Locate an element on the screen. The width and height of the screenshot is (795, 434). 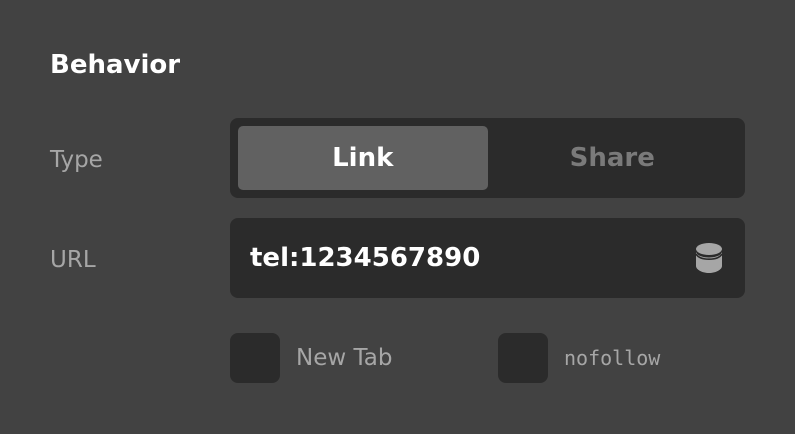
new-tab-label: New Tab is located at coordinates (344, 358).